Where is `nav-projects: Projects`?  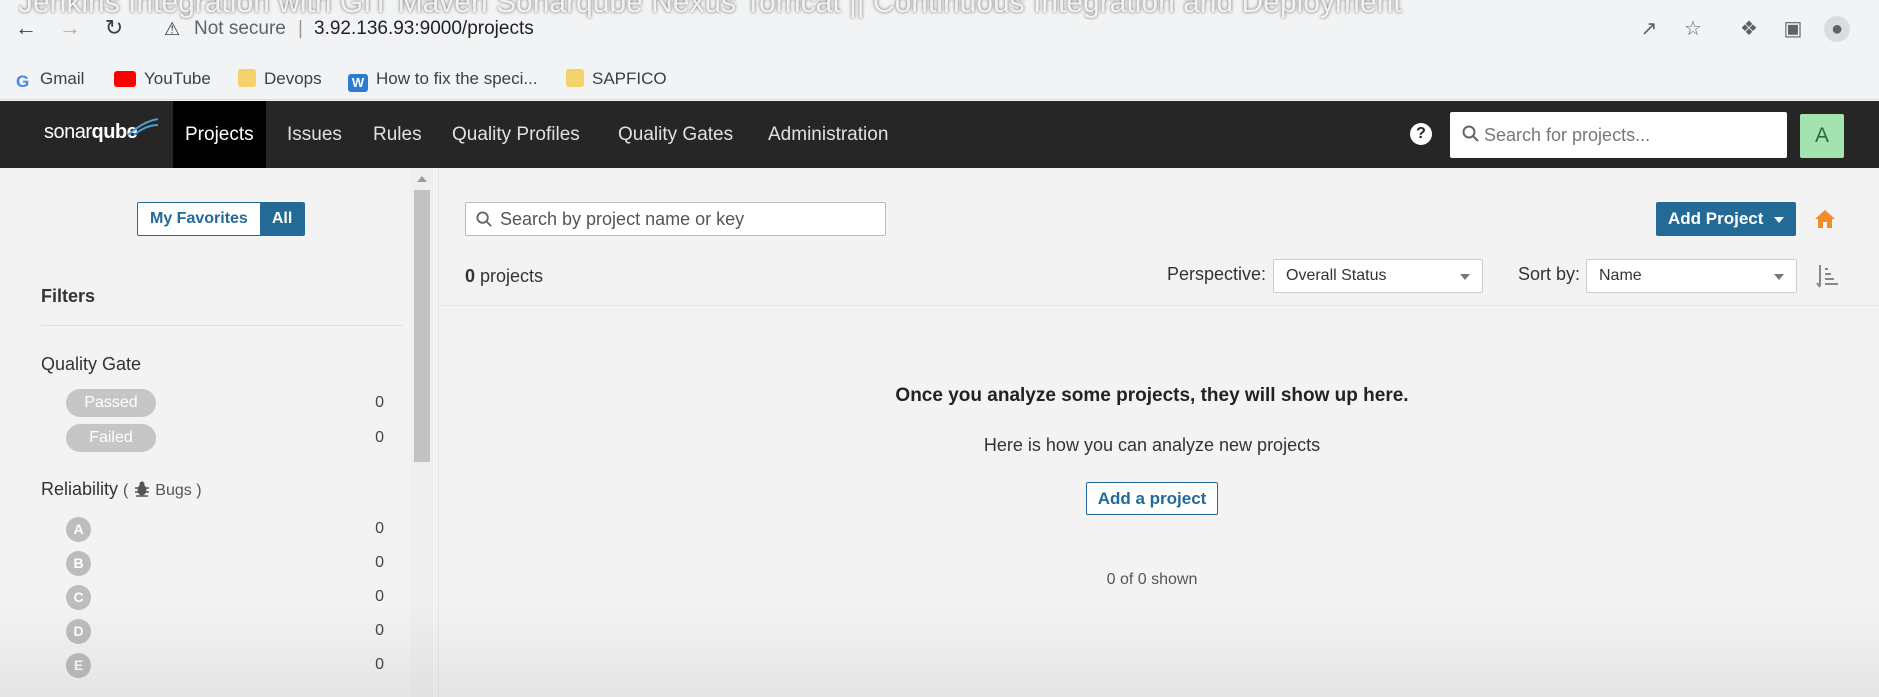 nav-projects: Projects is located at coordinates (219, 134).